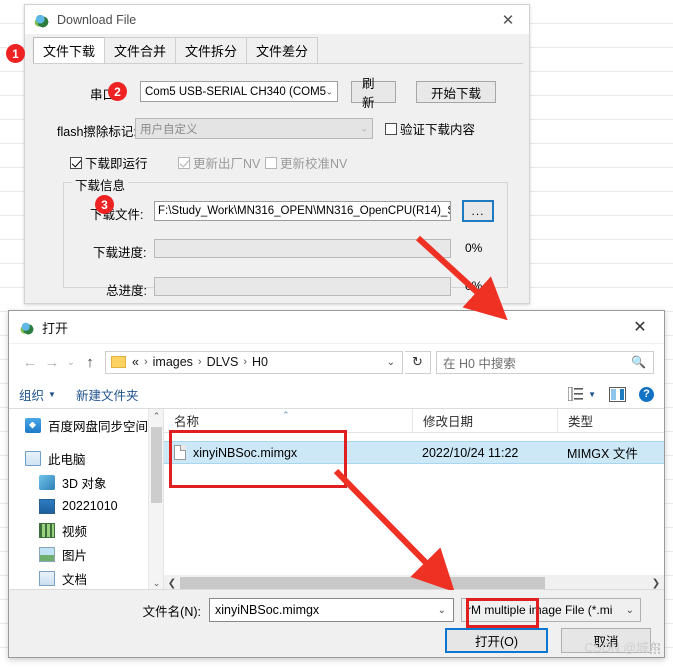  Describe the element at coordinates (86, 554) in the screenshot. I see `sidebar-item-pictures: 图片` at that location.